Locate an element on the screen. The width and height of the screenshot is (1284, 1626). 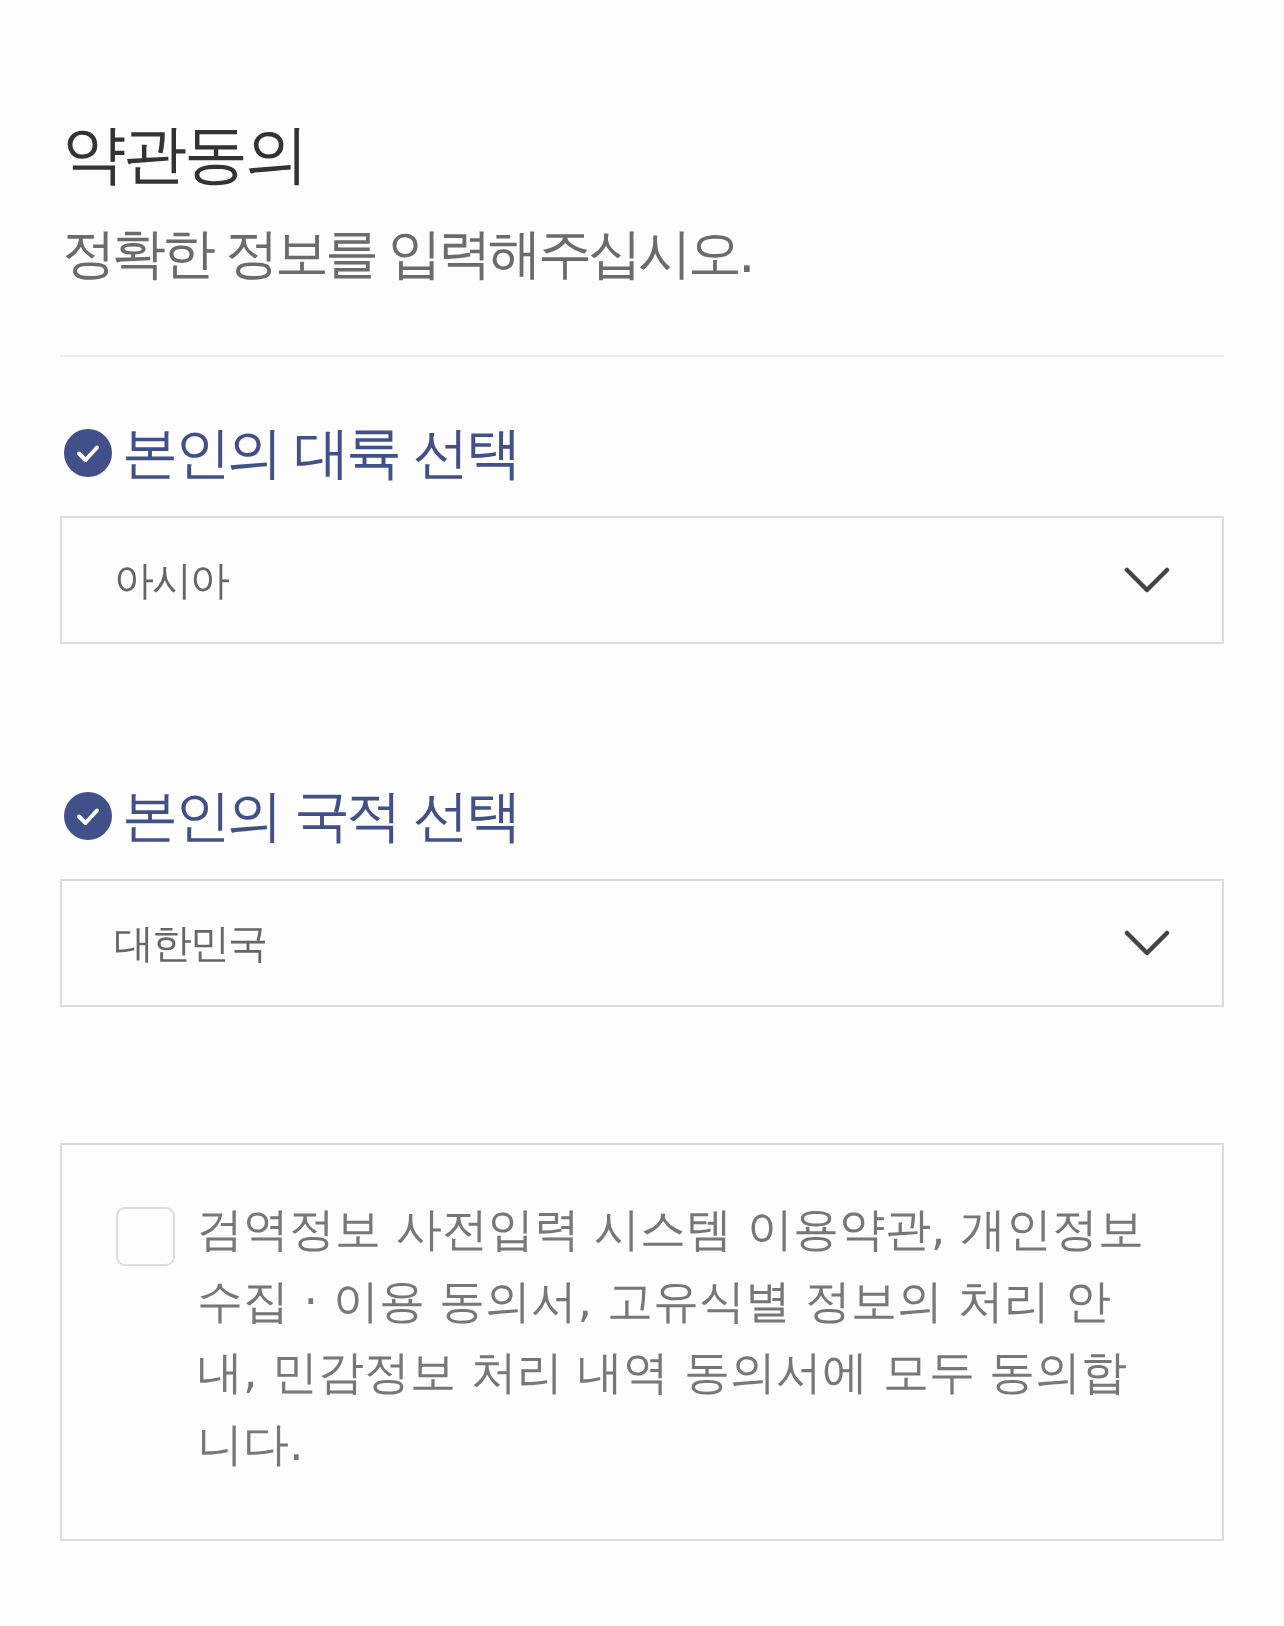
select-field: 대한민국 is located at coordinates (642, 943).